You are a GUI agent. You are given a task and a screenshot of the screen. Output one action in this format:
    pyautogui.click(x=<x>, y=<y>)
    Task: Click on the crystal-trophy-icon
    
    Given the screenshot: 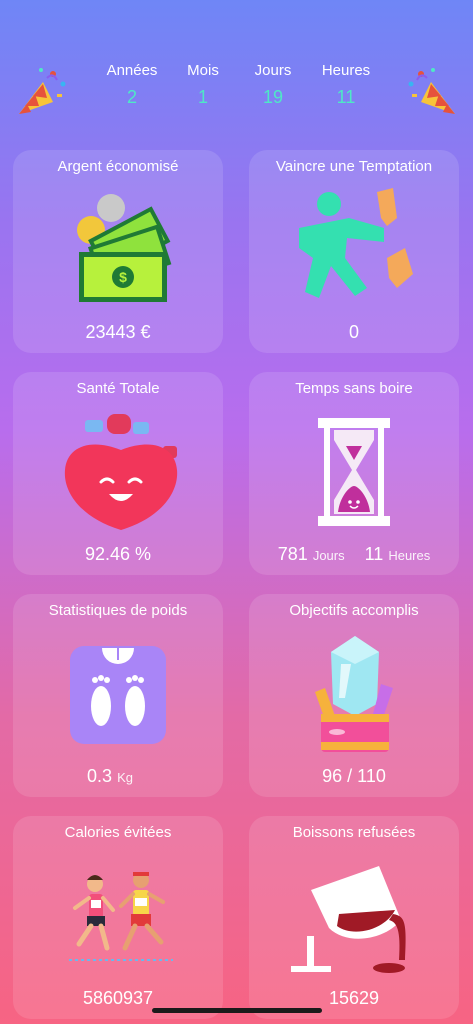 What is the action you would take?
    pyautogui.click(x=354, y=694)
    